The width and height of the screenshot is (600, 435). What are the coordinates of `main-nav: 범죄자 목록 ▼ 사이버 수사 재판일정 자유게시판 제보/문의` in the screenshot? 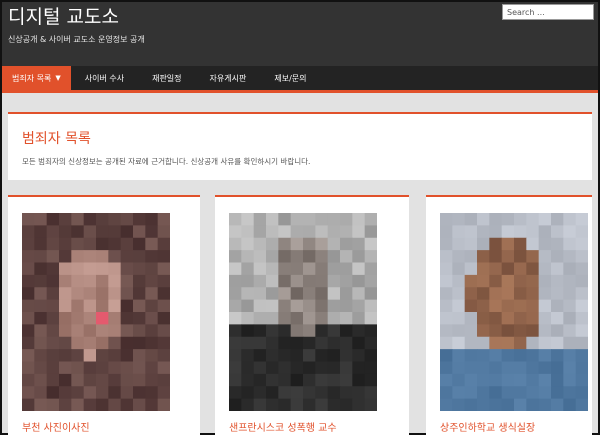 It's located at (300, 79).